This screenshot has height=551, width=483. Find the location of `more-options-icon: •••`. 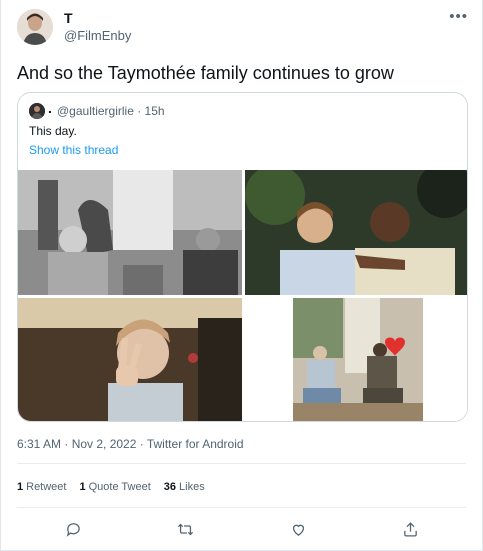

more-options-icon: ••• is located at coordinates (458, 16).